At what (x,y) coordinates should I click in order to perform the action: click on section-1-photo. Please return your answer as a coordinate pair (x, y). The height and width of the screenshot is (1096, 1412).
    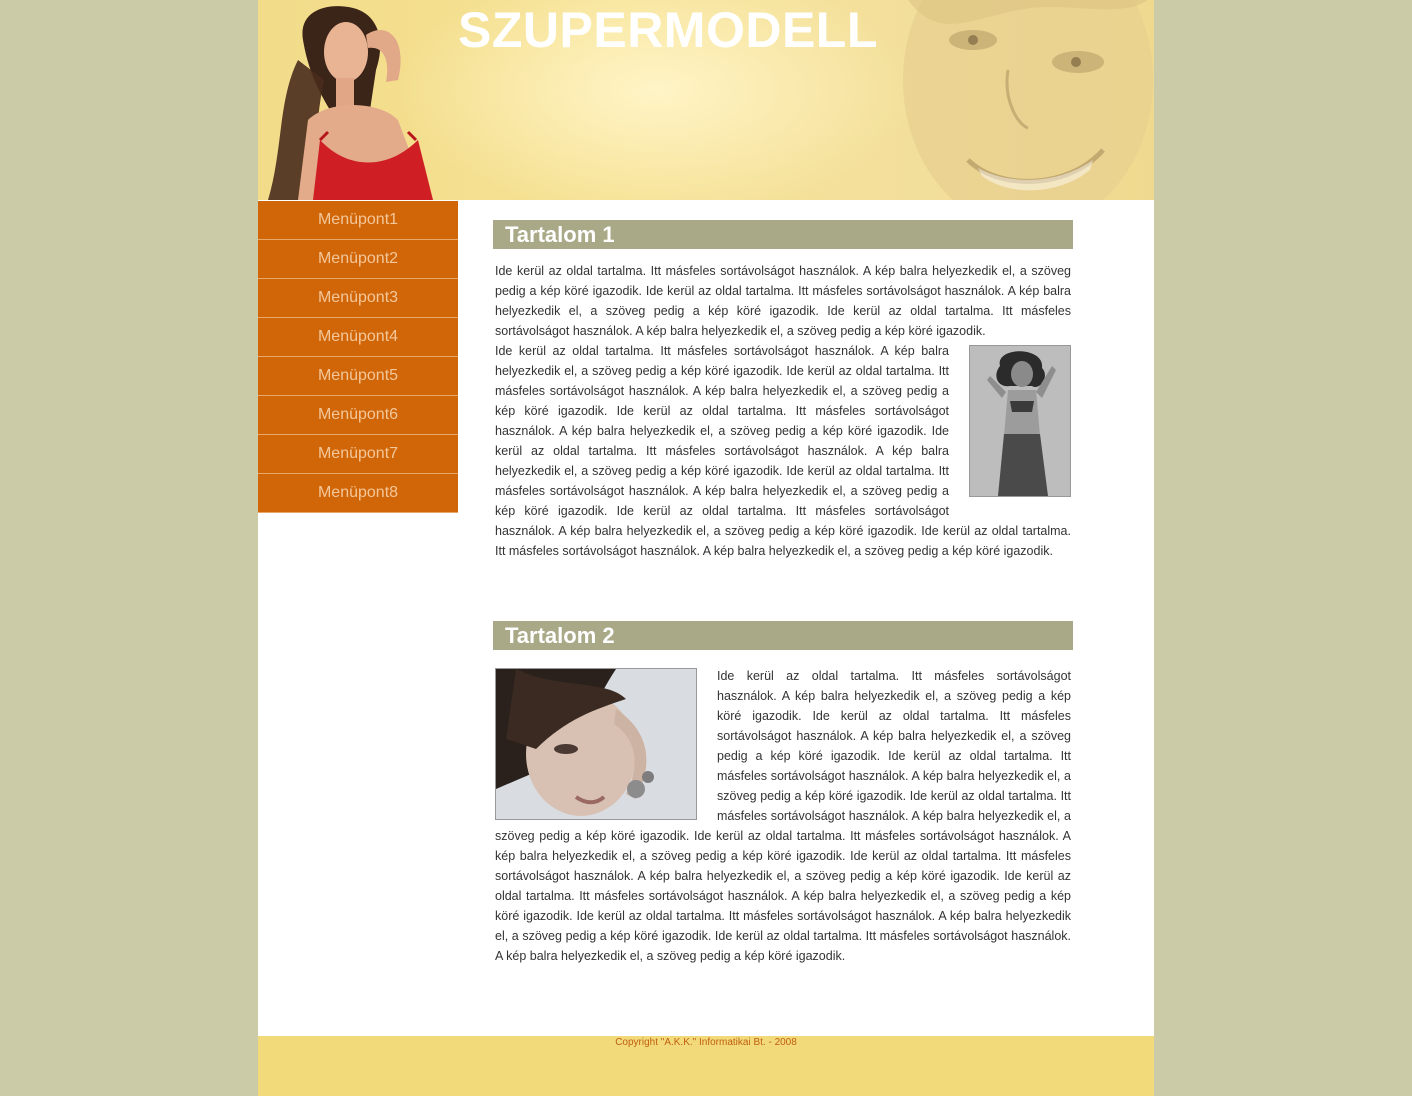
    Looking at the image, I should click on (1020, 421).